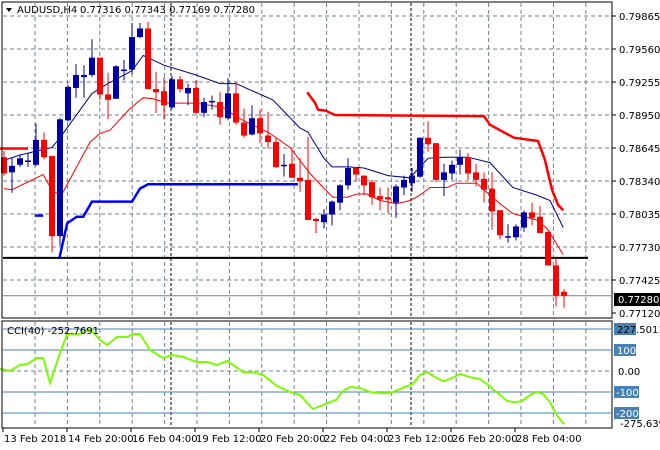 Image resolution: width=660 pixels, height=450 pixels. Describe the element at coordinates (626, 351) in the screenshot. I see `cci-100-label: 100` at that location.